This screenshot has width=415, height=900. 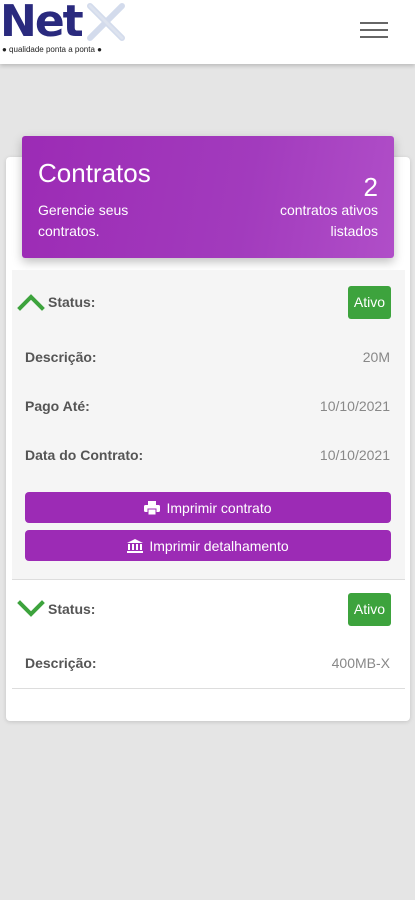 I want to click on description-value: 400MB-X, so click(x=360, y=663).